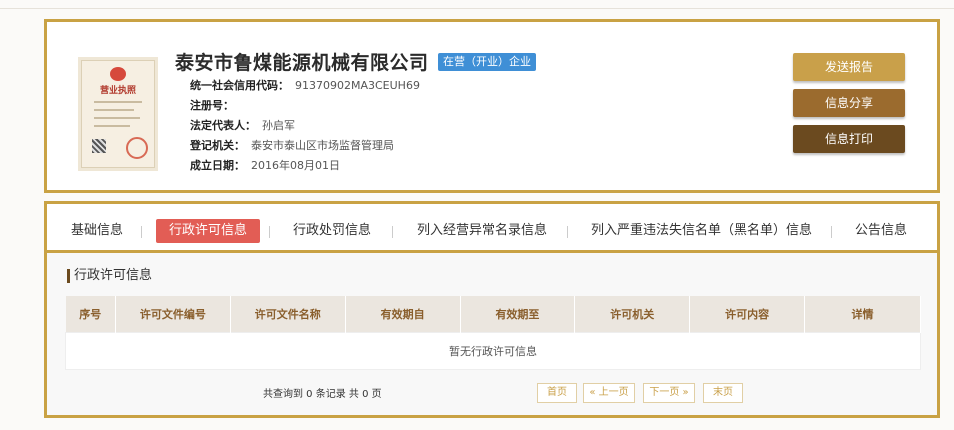 Image resolution: width=954 pixels, height=430 pixels. I want to click on col-content: 许可内容, so click(747, 314).